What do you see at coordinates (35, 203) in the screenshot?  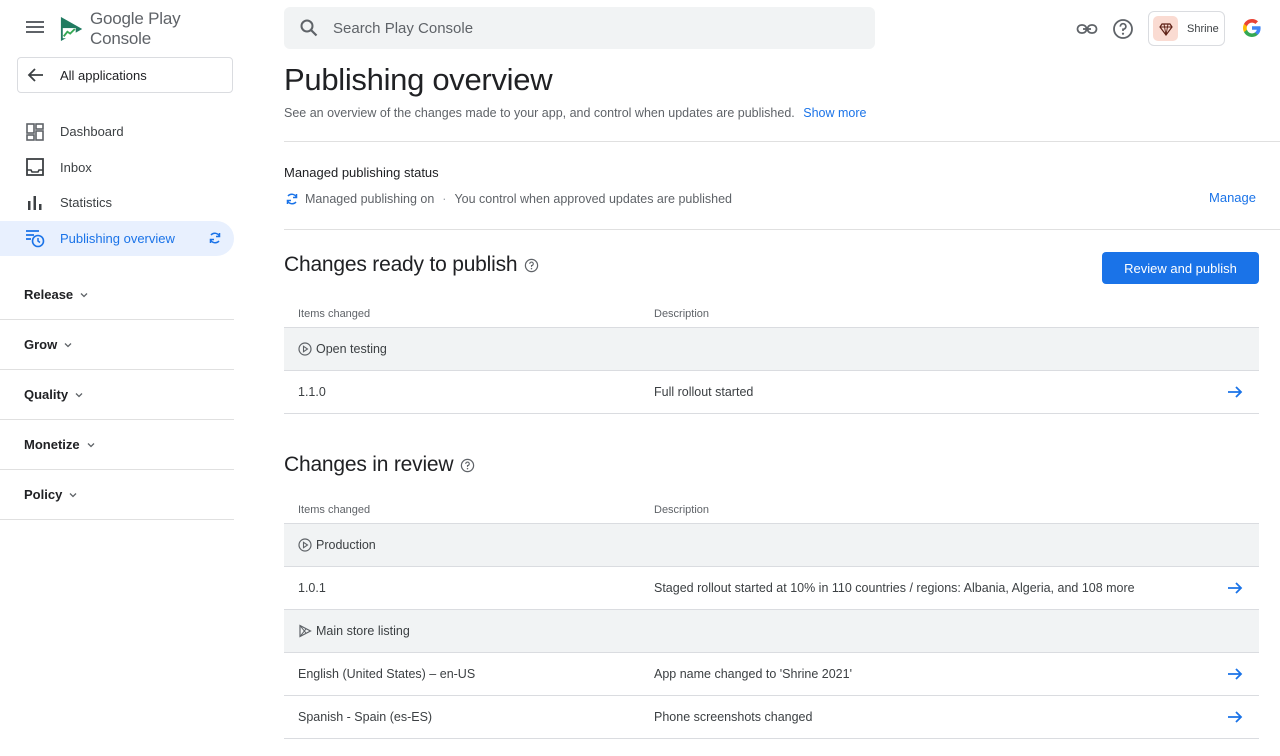 I see `bar-chart-icon` at bounding box center [35, 203].